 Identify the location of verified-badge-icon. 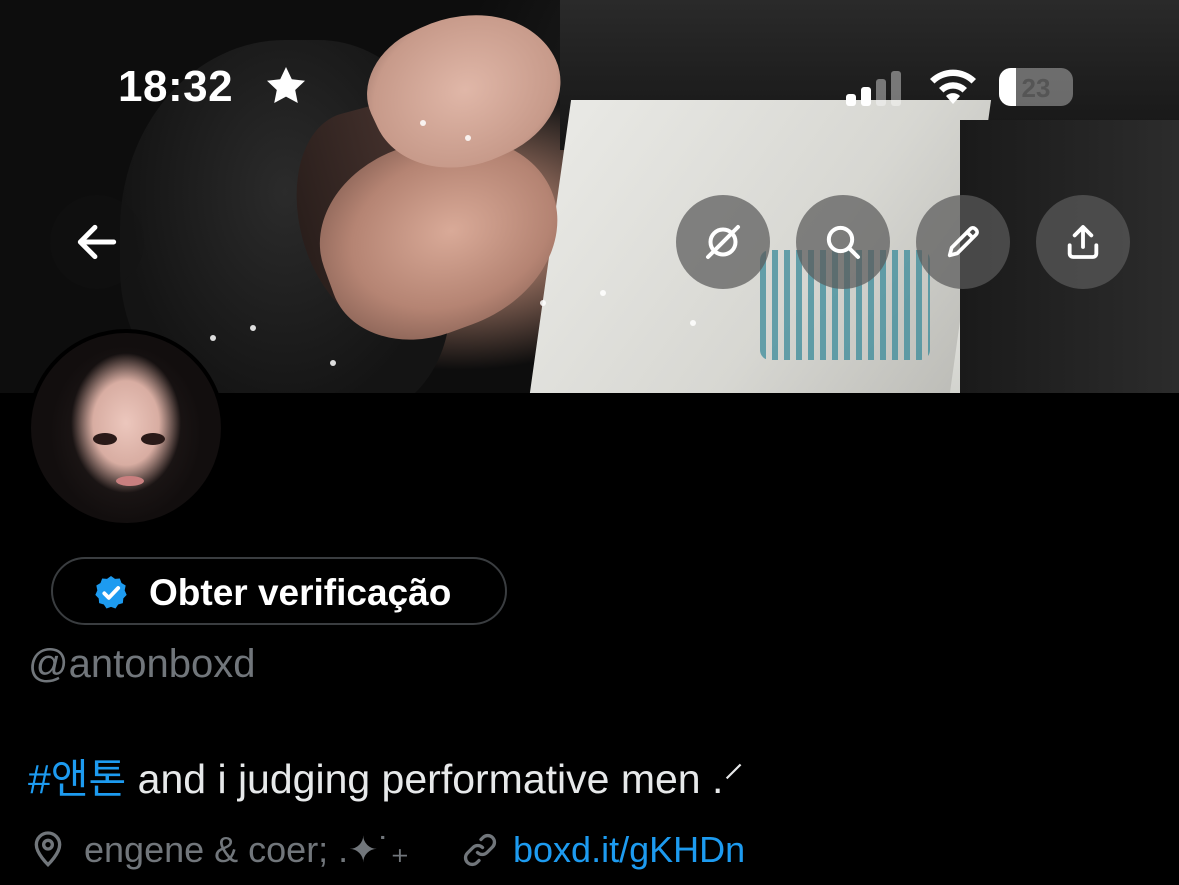
(111, 592).